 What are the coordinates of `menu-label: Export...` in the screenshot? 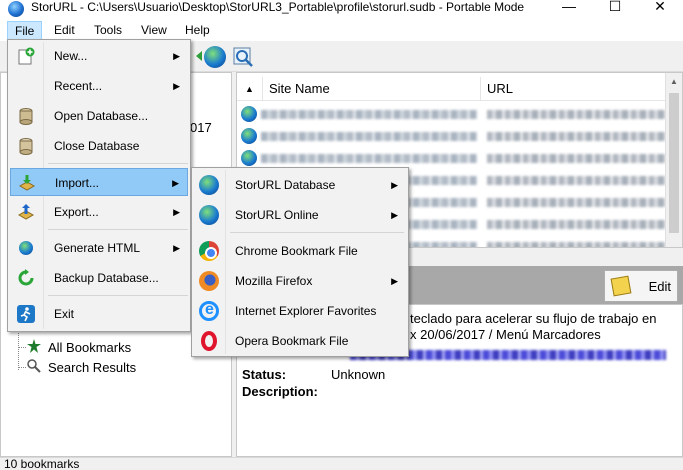 It's located at (76, 212).